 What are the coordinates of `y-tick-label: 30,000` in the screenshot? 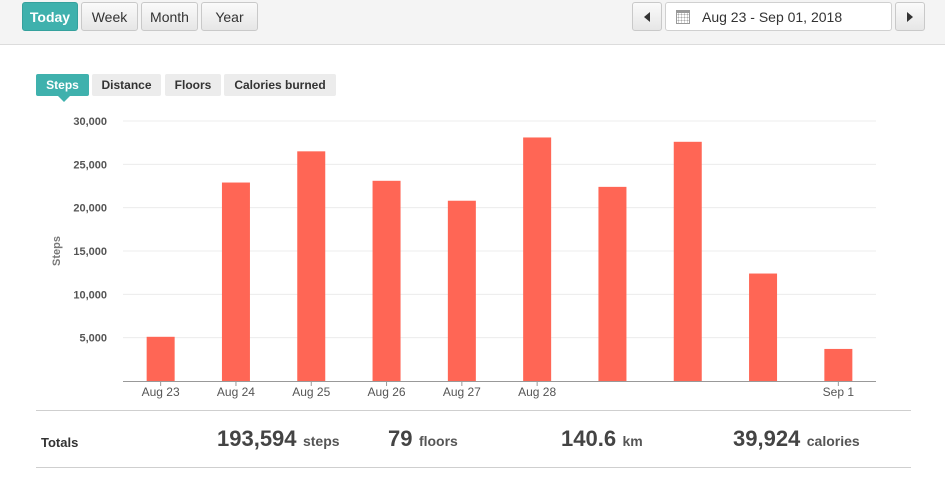 It's located at (90, 122).